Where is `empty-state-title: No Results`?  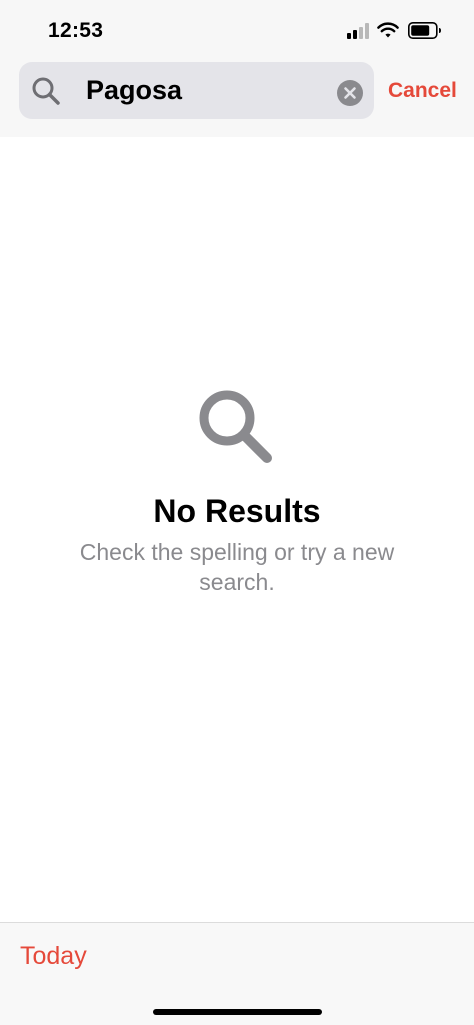
empty-state-title: No Results is located at coordinates (237, 511).